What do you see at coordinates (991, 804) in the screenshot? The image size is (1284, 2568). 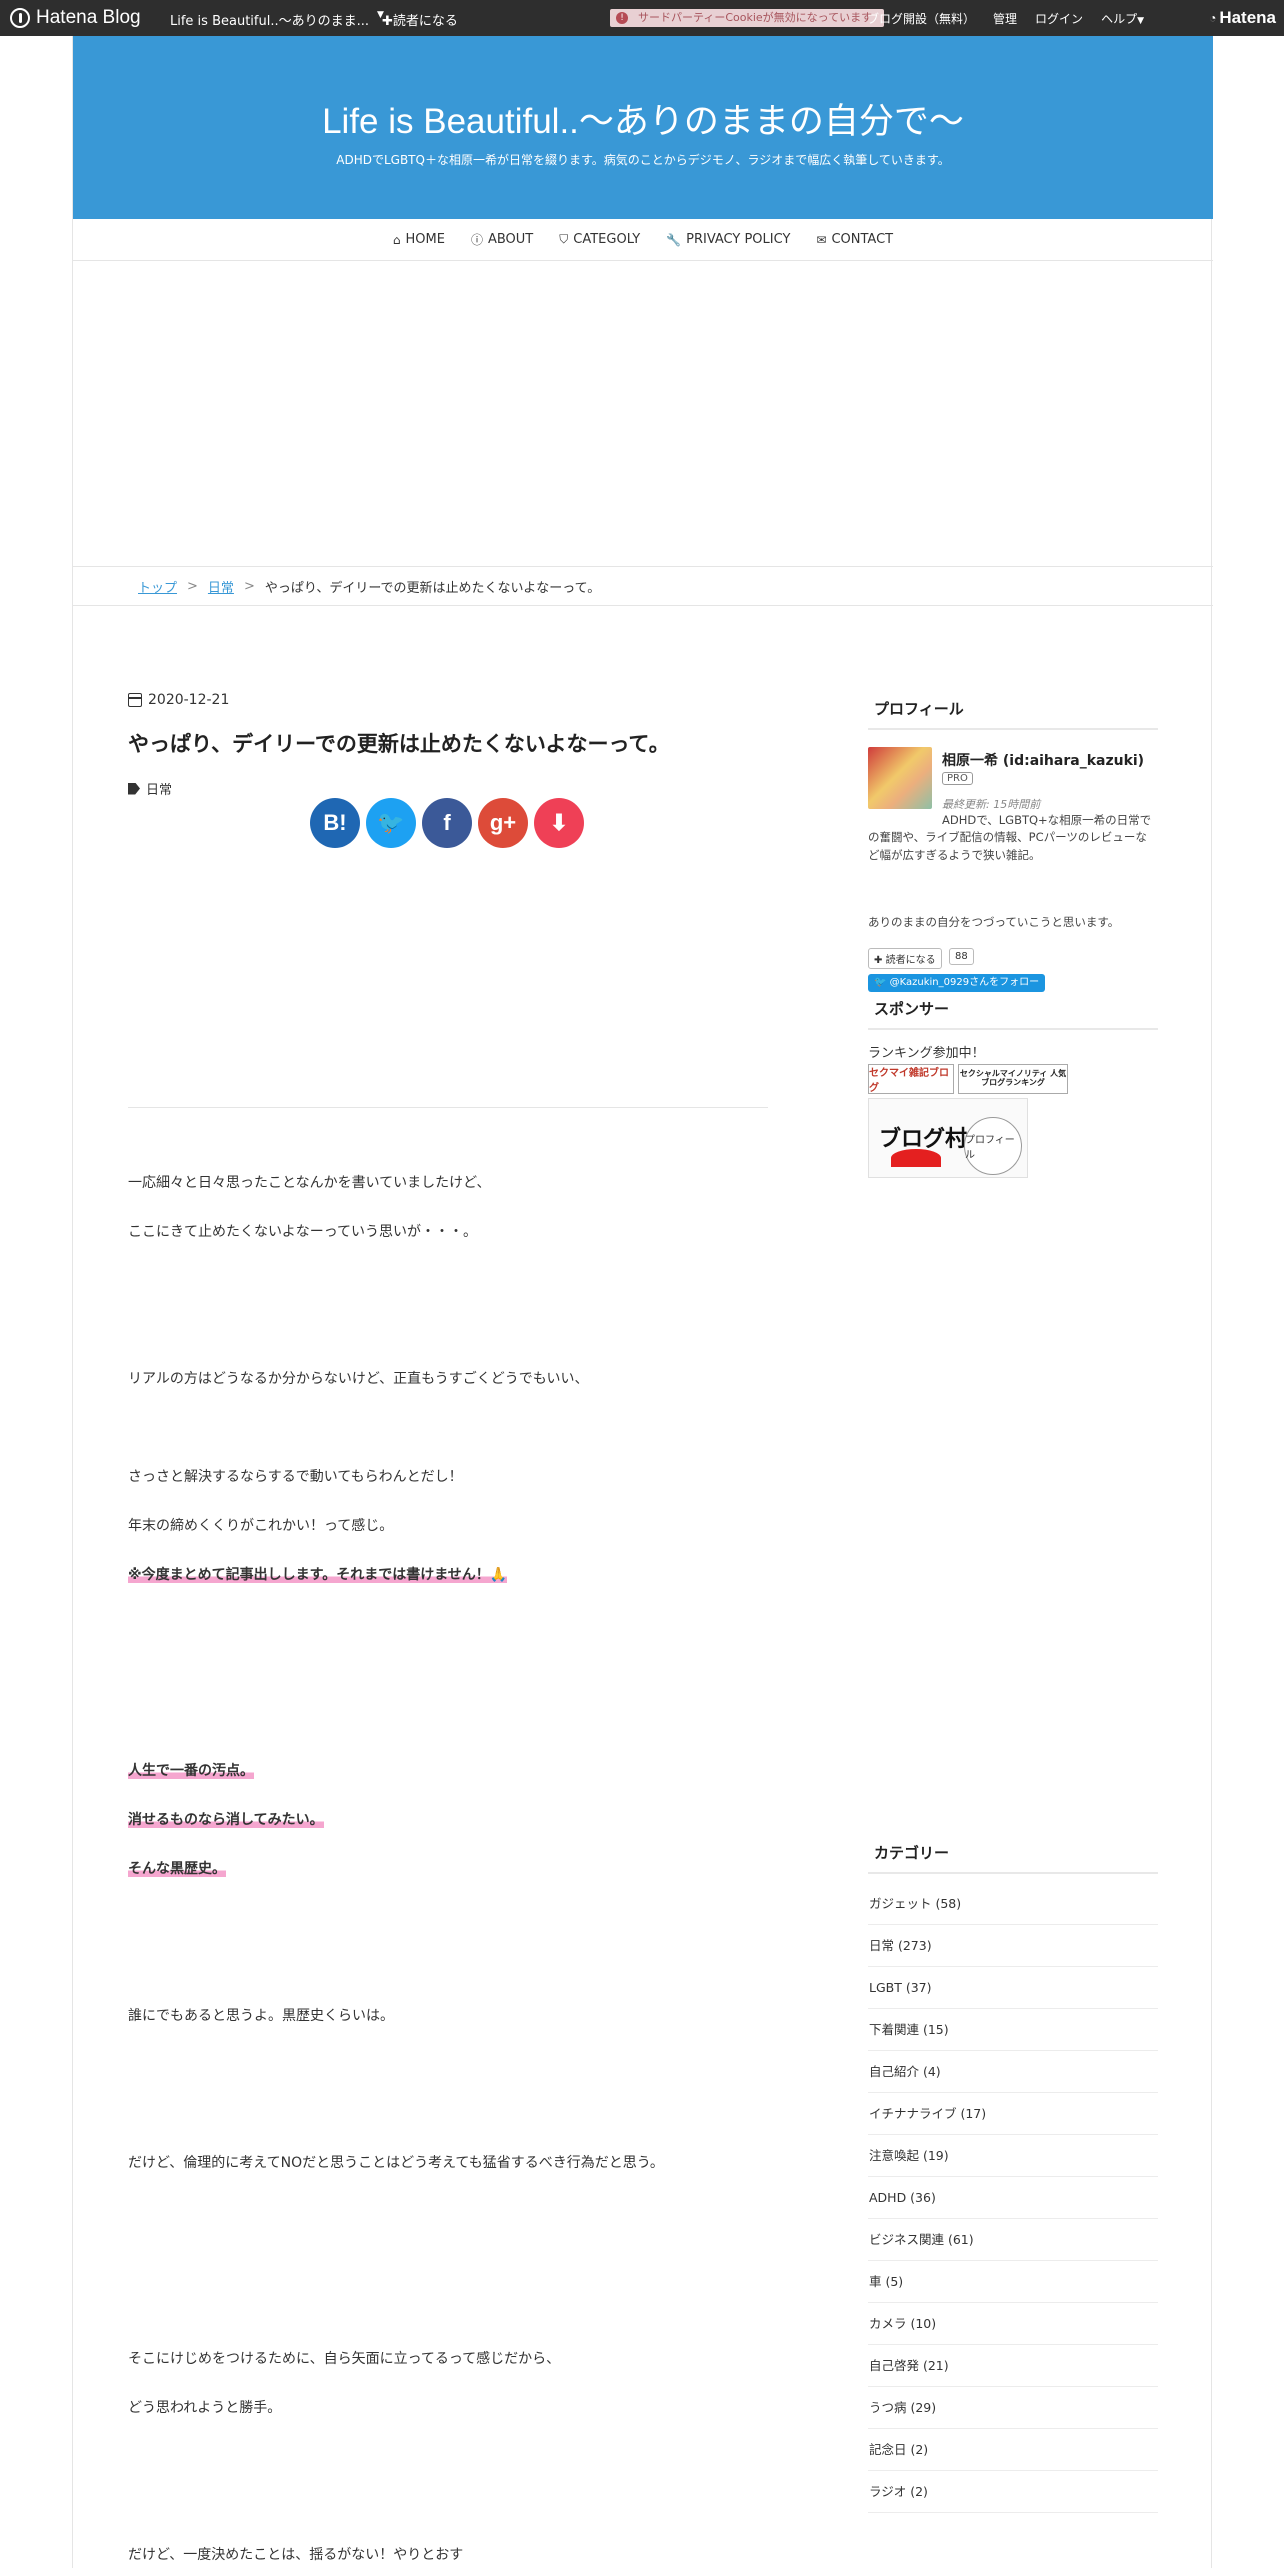 I see `last-updated: 最終更新: 15時間前` at bounding box center [991, 804].